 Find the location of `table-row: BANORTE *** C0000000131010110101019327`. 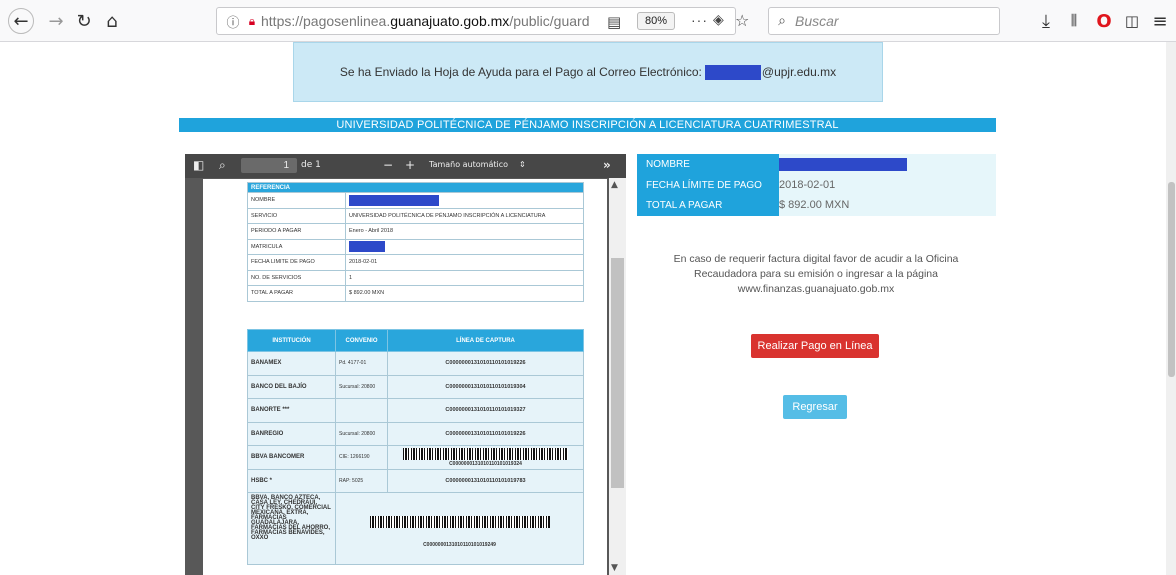

table-row: BANORTE *** C0000000131010110101019327 is located at coordinates (415, 410).